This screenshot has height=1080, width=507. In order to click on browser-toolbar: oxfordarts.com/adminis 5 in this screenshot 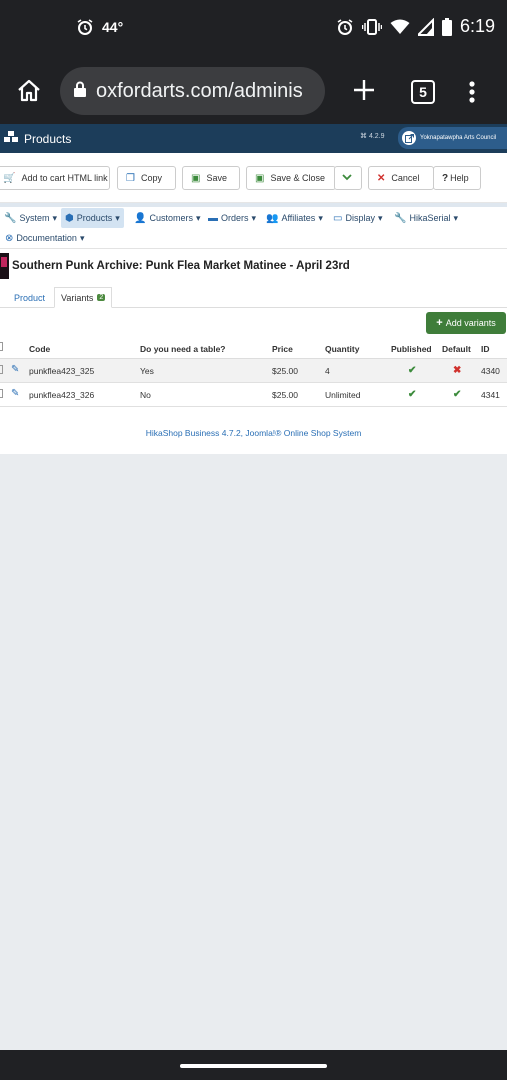, I will do `click(253, 91)`.